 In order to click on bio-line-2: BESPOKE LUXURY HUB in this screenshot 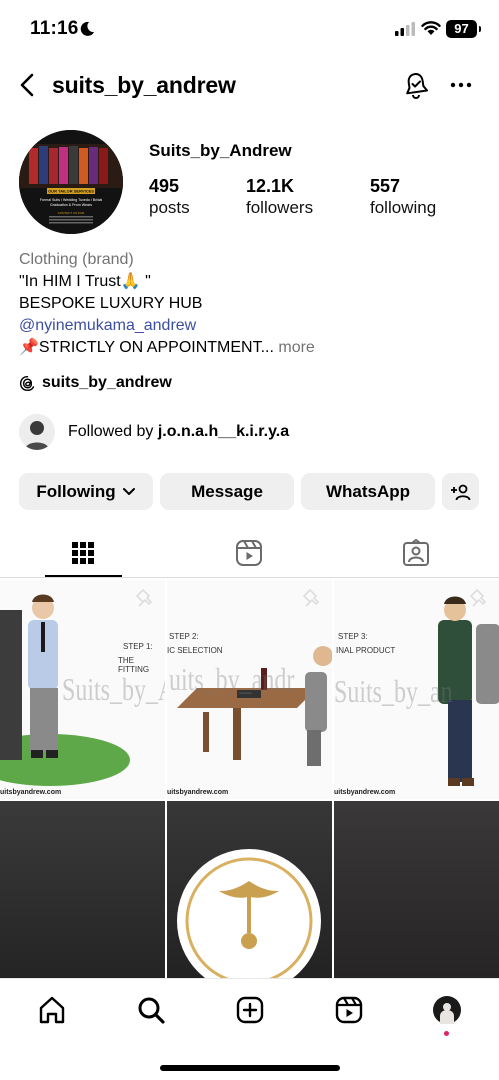, I will do `click(111, 303)`.